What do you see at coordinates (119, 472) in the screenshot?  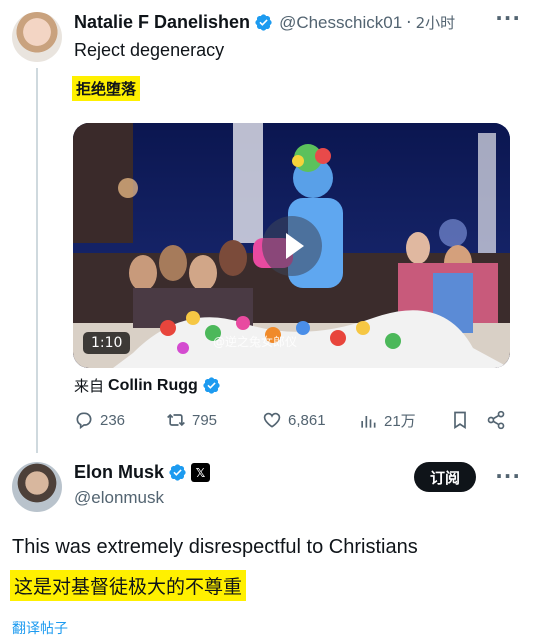 I see `author-name: Elon Musk` at bounding box center [119, 472].